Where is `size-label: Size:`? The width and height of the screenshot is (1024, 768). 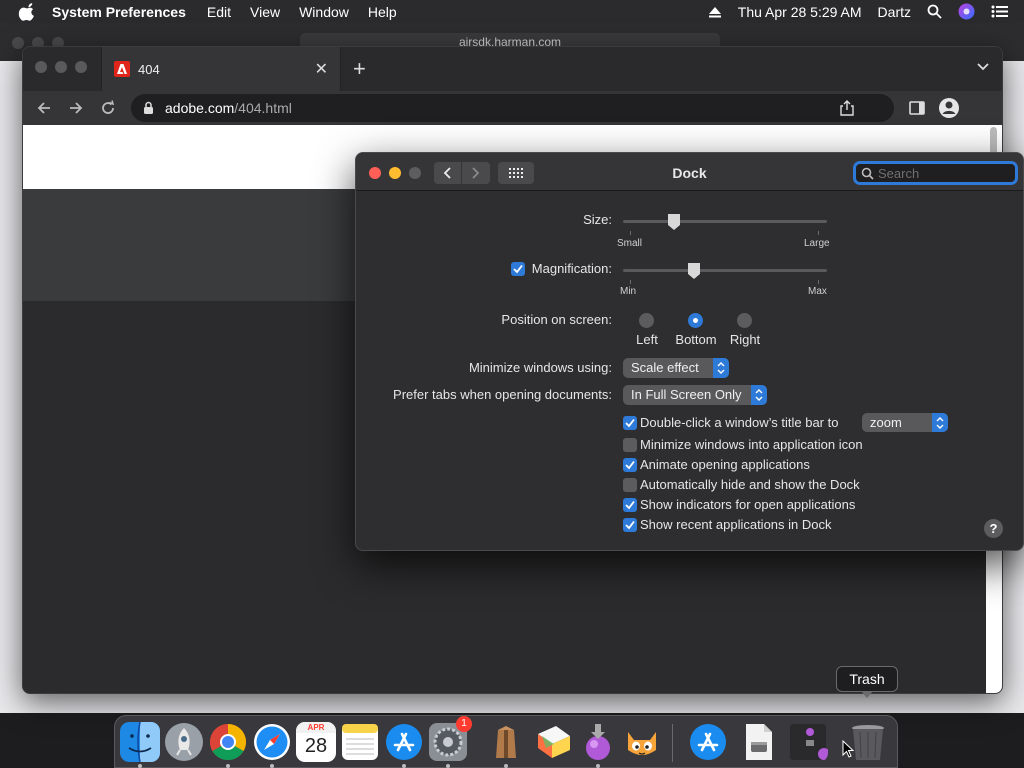 size-label: Size: is located at coordinates (597, 219).